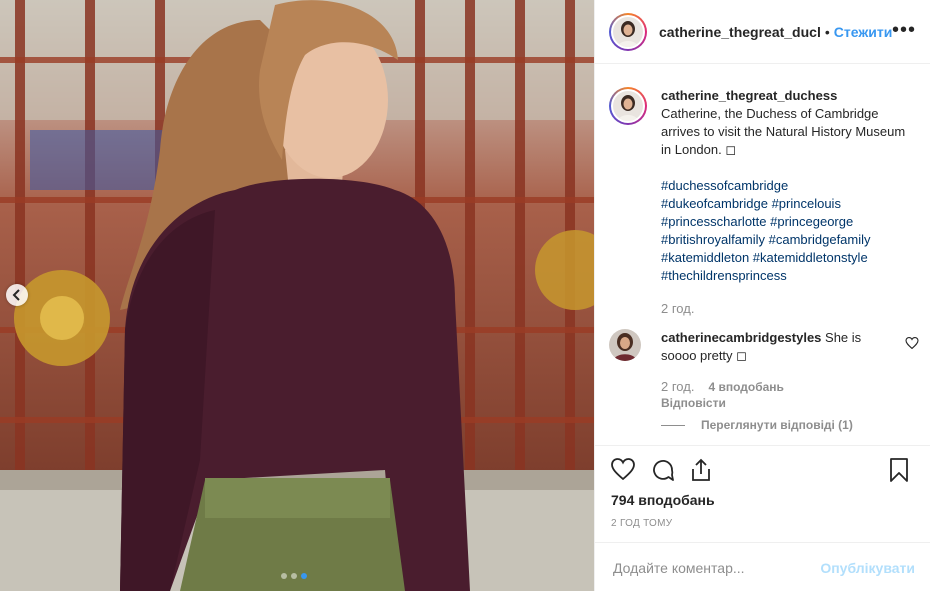 This screenshot has width=930, height=592. What do you see at coordinates (789, 276) in the screenshot?
I see `hashtag-line: #thechildrensprincess` at bounding box center [789, 276].